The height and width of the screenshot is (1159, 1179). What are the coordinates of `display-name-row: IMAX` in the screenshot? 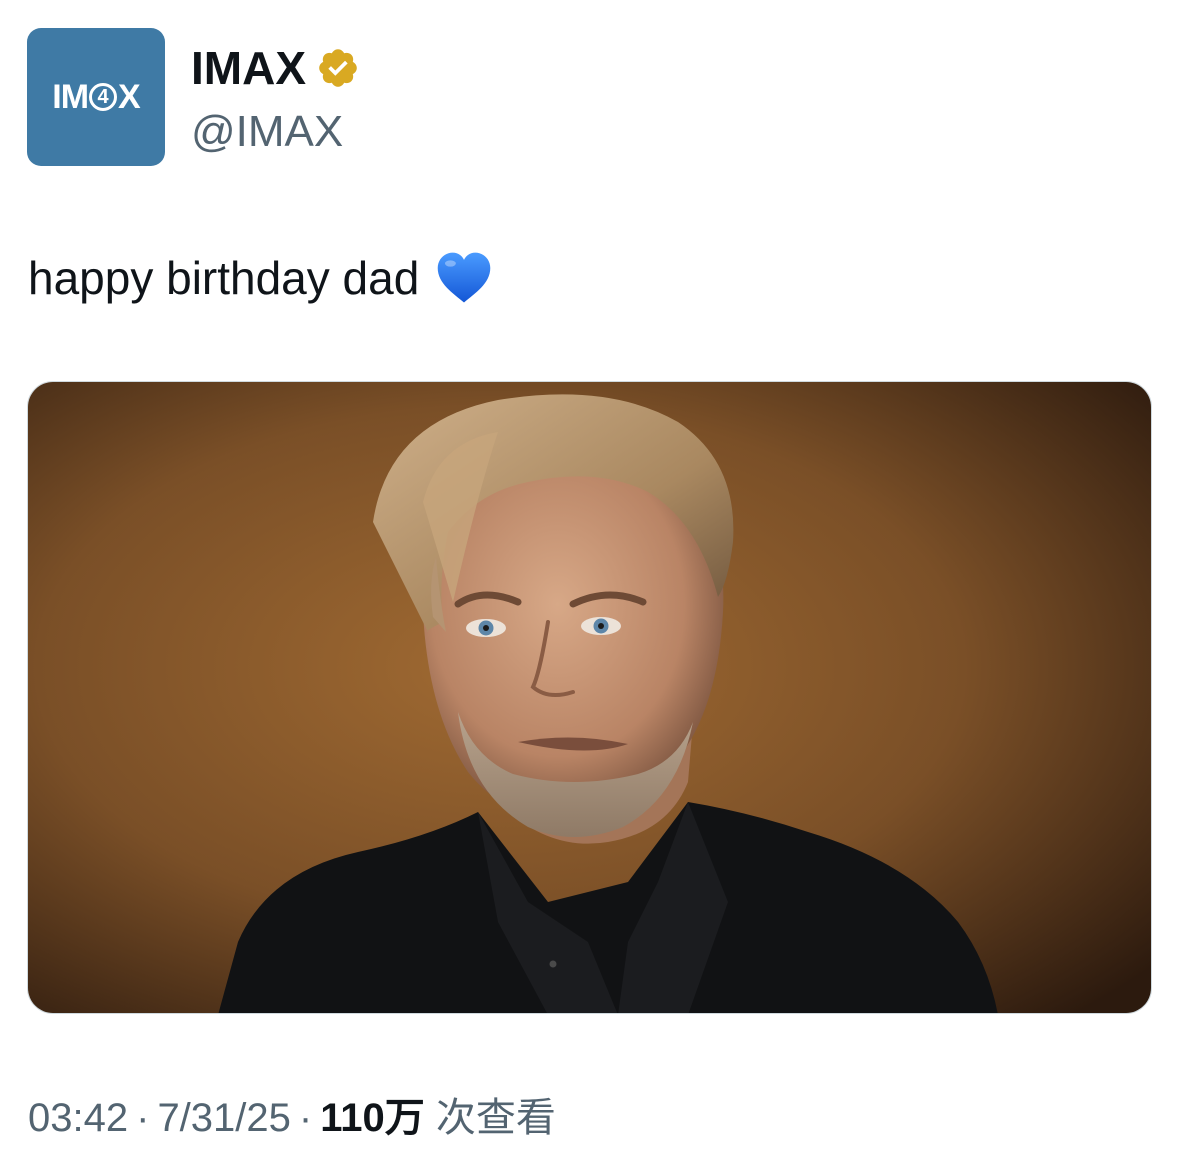 It's located at (275, 68).